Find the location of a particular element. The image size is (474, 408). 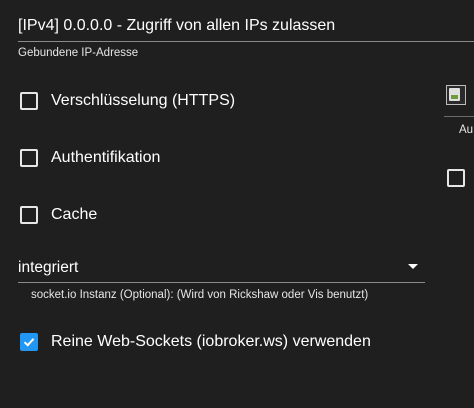

cache-option: Cache is located at coordinates (58, 215).